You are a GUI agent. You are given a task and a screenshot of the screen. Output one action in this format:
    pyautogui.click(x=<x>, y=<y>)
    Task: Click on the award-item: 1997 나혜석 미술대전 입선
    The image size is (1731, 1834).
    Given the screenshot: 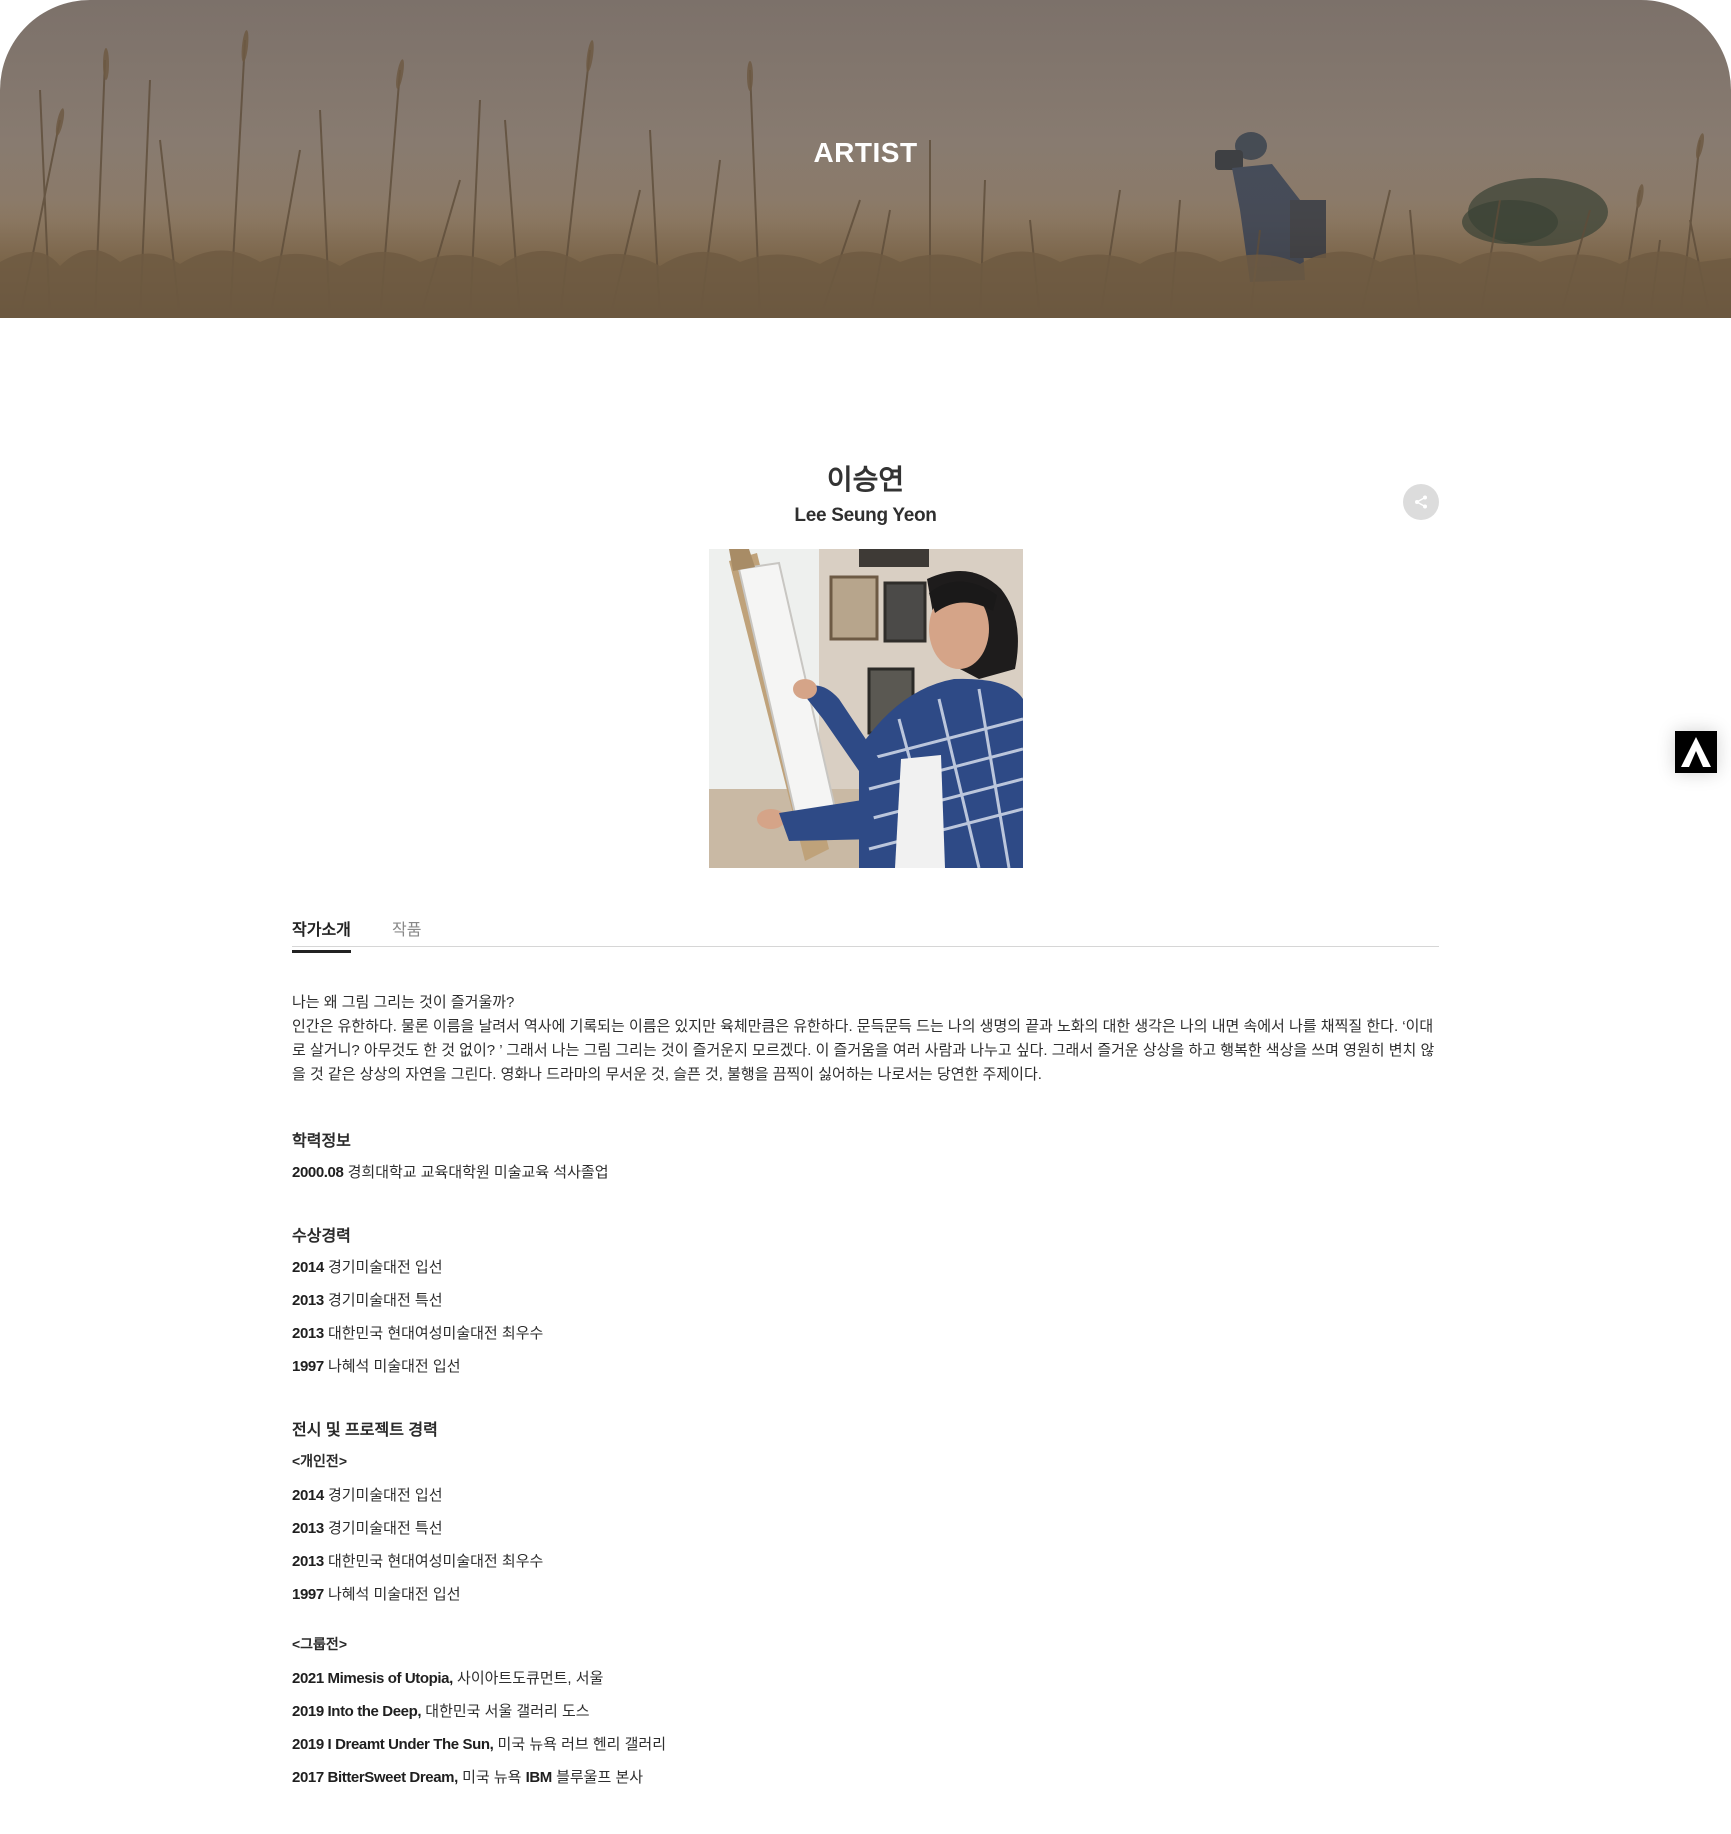 What is the action you would take?
    pyautogui.click(x=376, y=1366)
    